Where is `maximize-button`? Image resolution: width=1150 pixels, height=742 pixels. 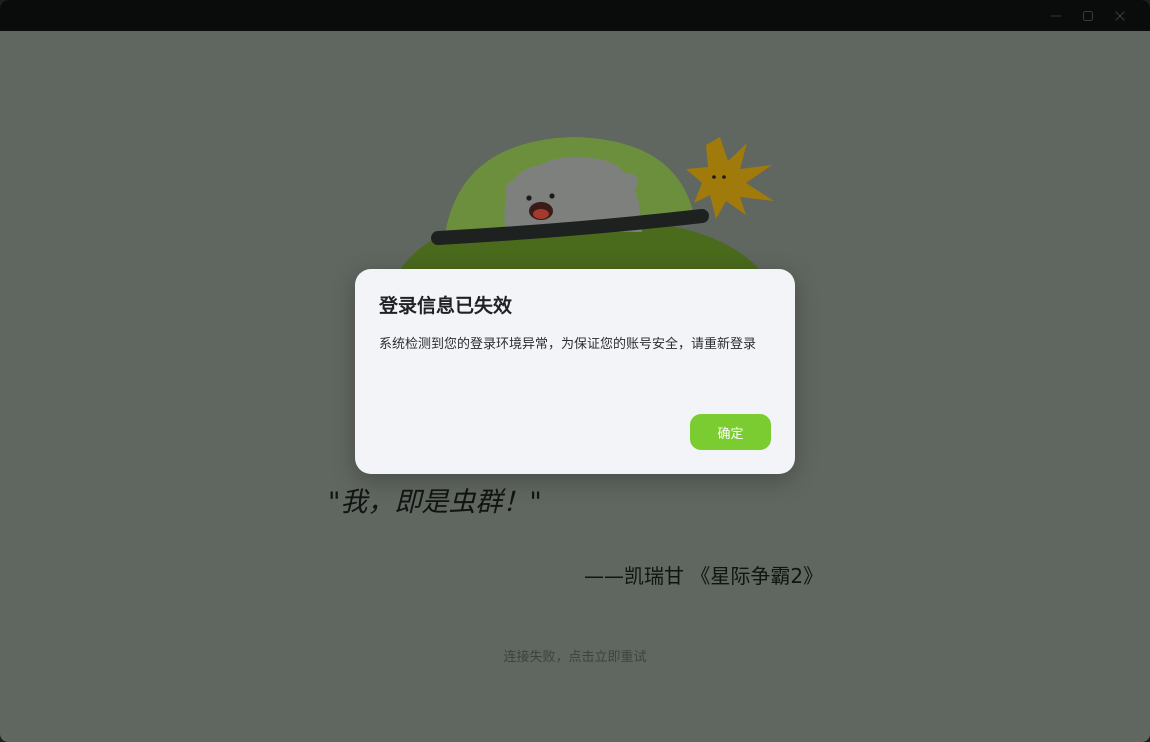 maximize-button is located at coordinates (1088, 15).